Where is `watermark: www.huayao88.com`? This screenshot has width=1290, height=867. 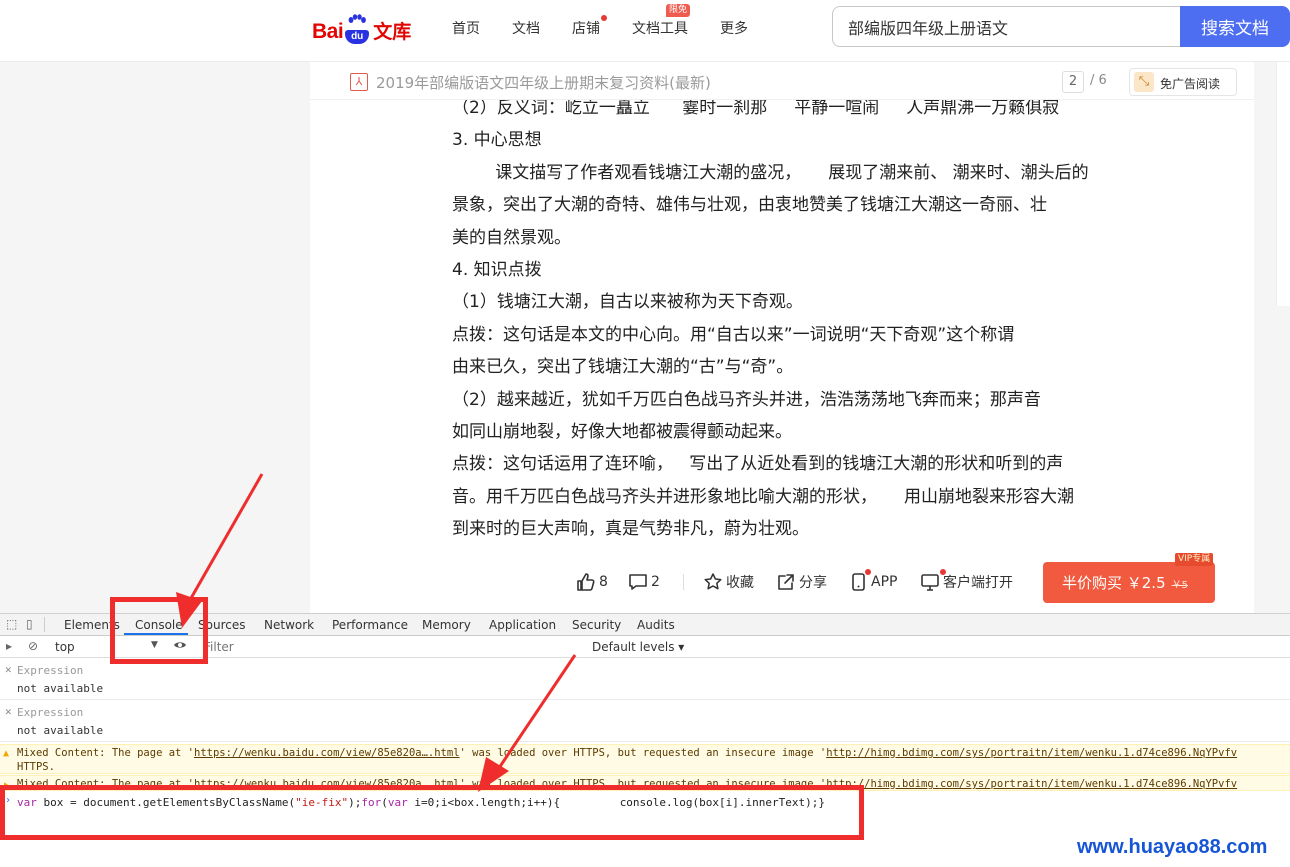 watermark: www.huayao88.com is located at coordinates (1172, 847).